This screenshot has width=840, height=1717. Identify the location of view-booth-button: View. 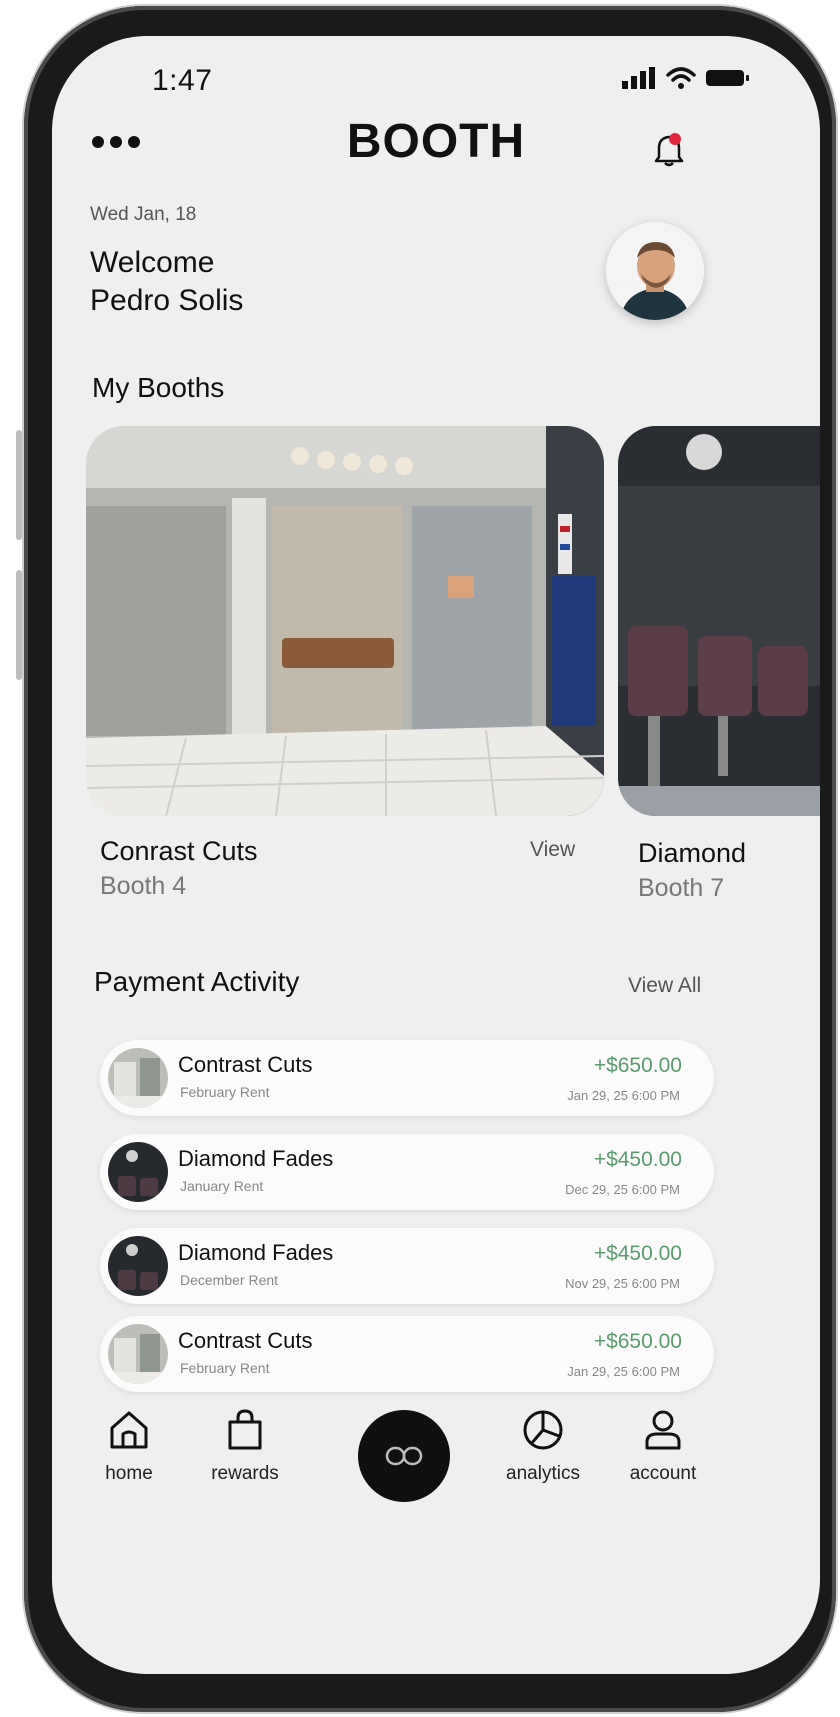
(552, 850).